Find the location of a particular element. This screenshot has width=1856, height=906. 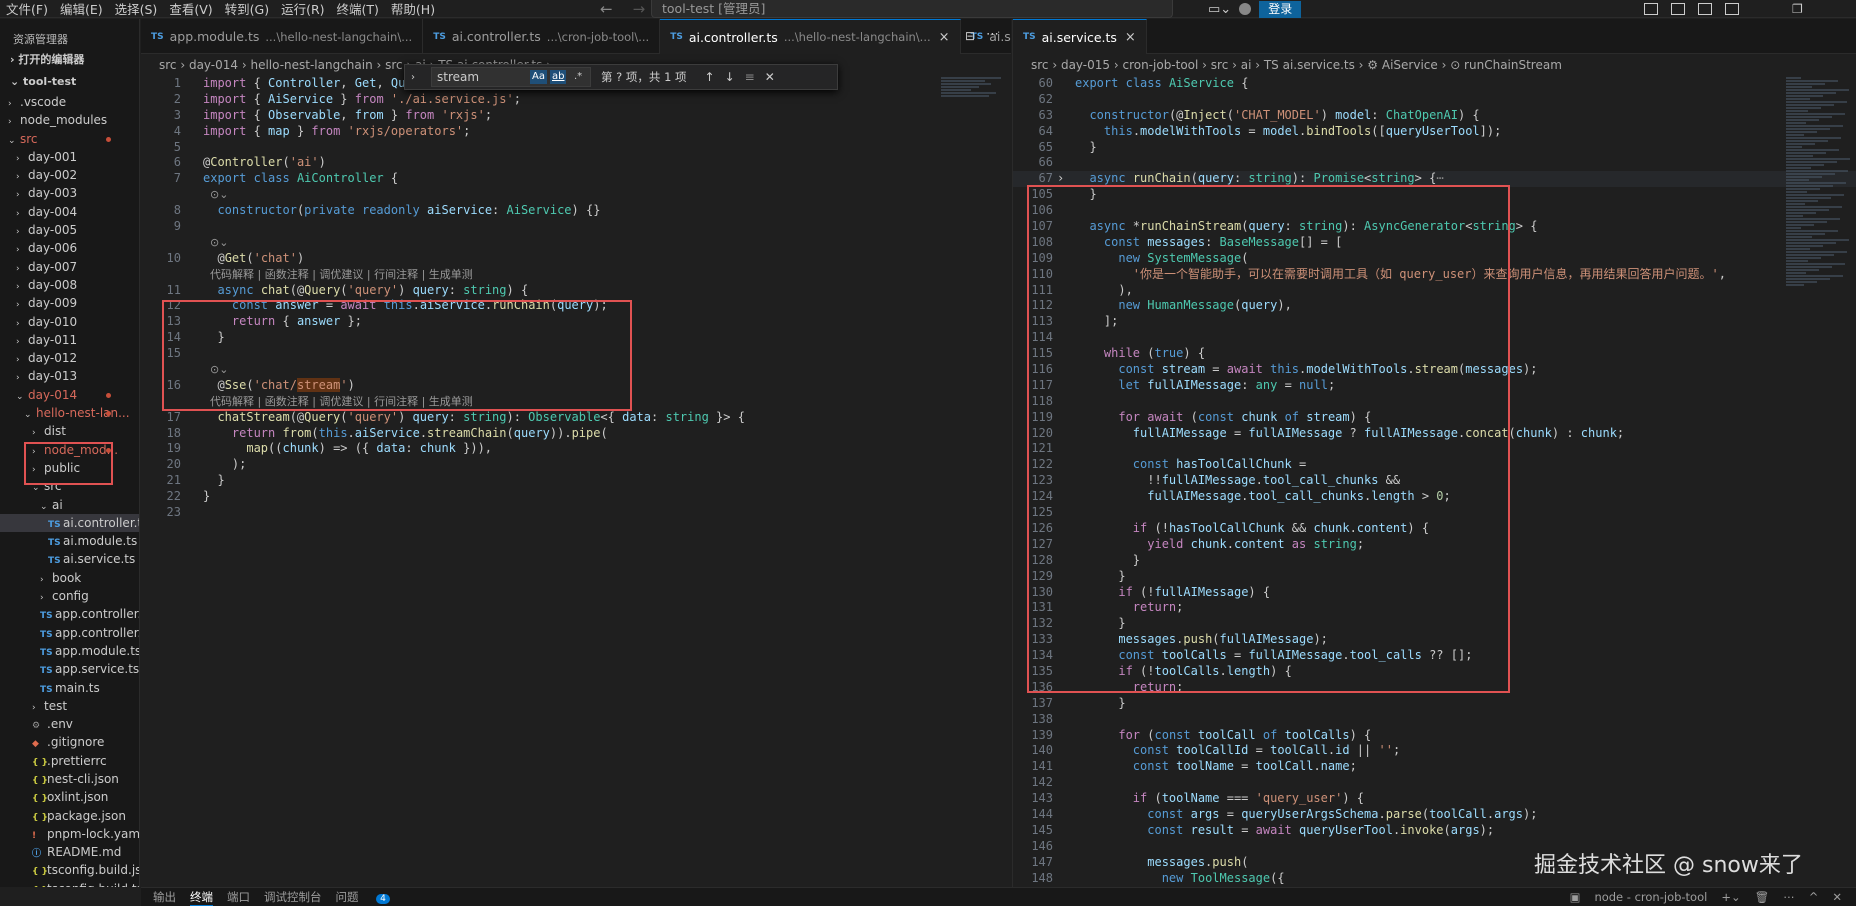

menu-item: 文件(F) is located at coordinates (27, 9).